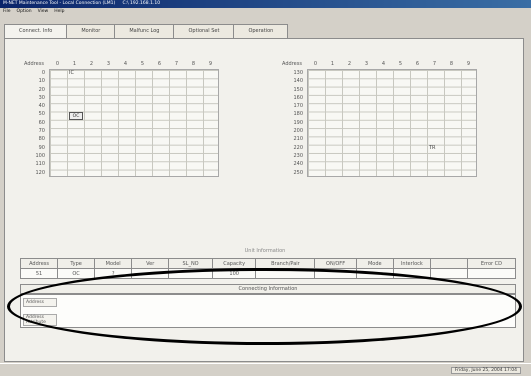 Image resolution: width=531 pixels, height=376 pixels. I want to click on unit-info-header-cell: Ver, so click(150, 263).